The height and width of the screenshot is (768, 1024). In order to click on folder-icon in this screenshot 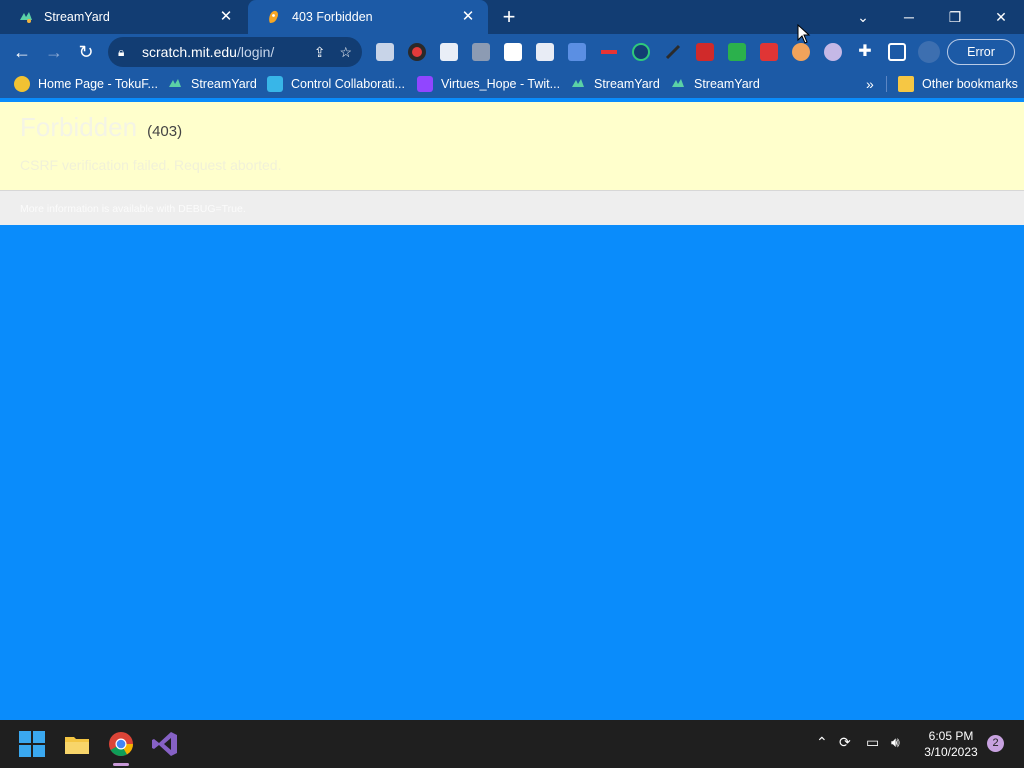, I will do `click(906, 84)`.